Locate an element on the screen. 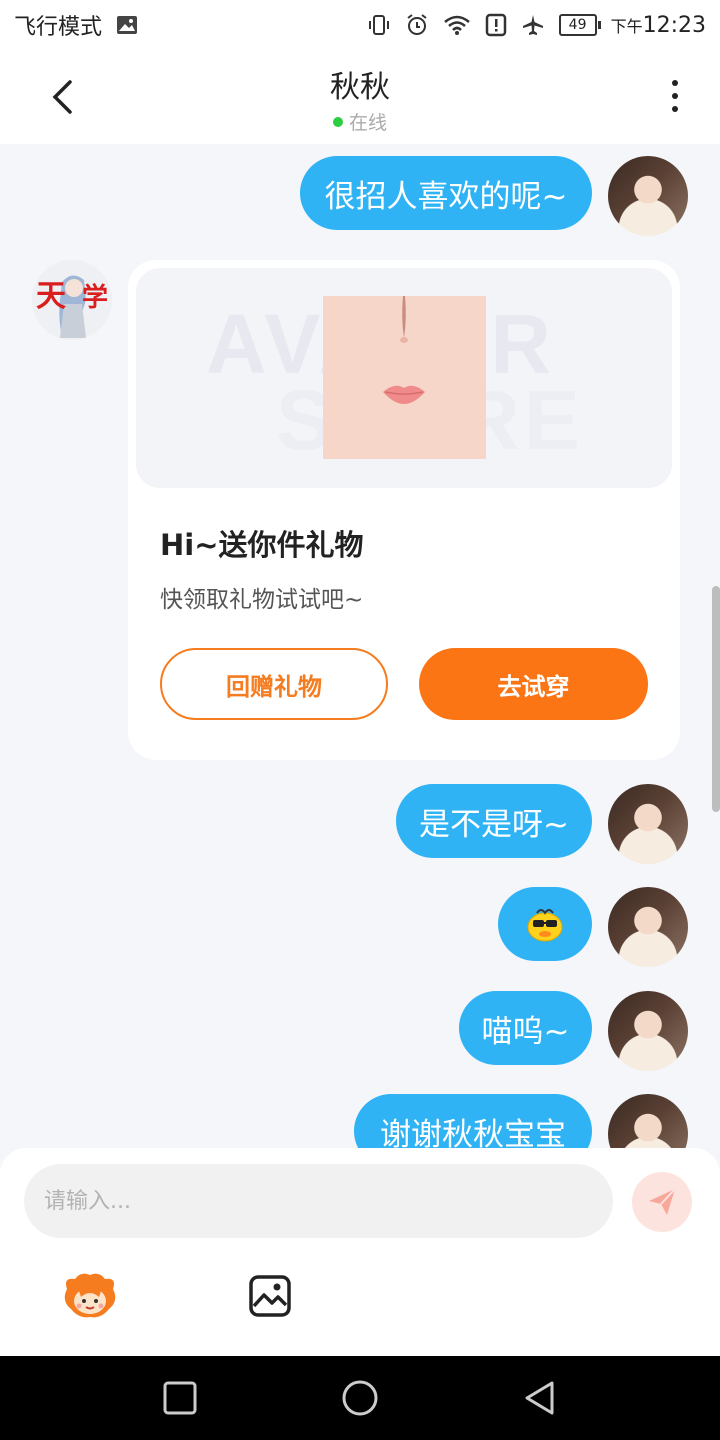 This screenshot has width=720, height=1440. duck-emoji-icon is located at coordinates (545, 925).